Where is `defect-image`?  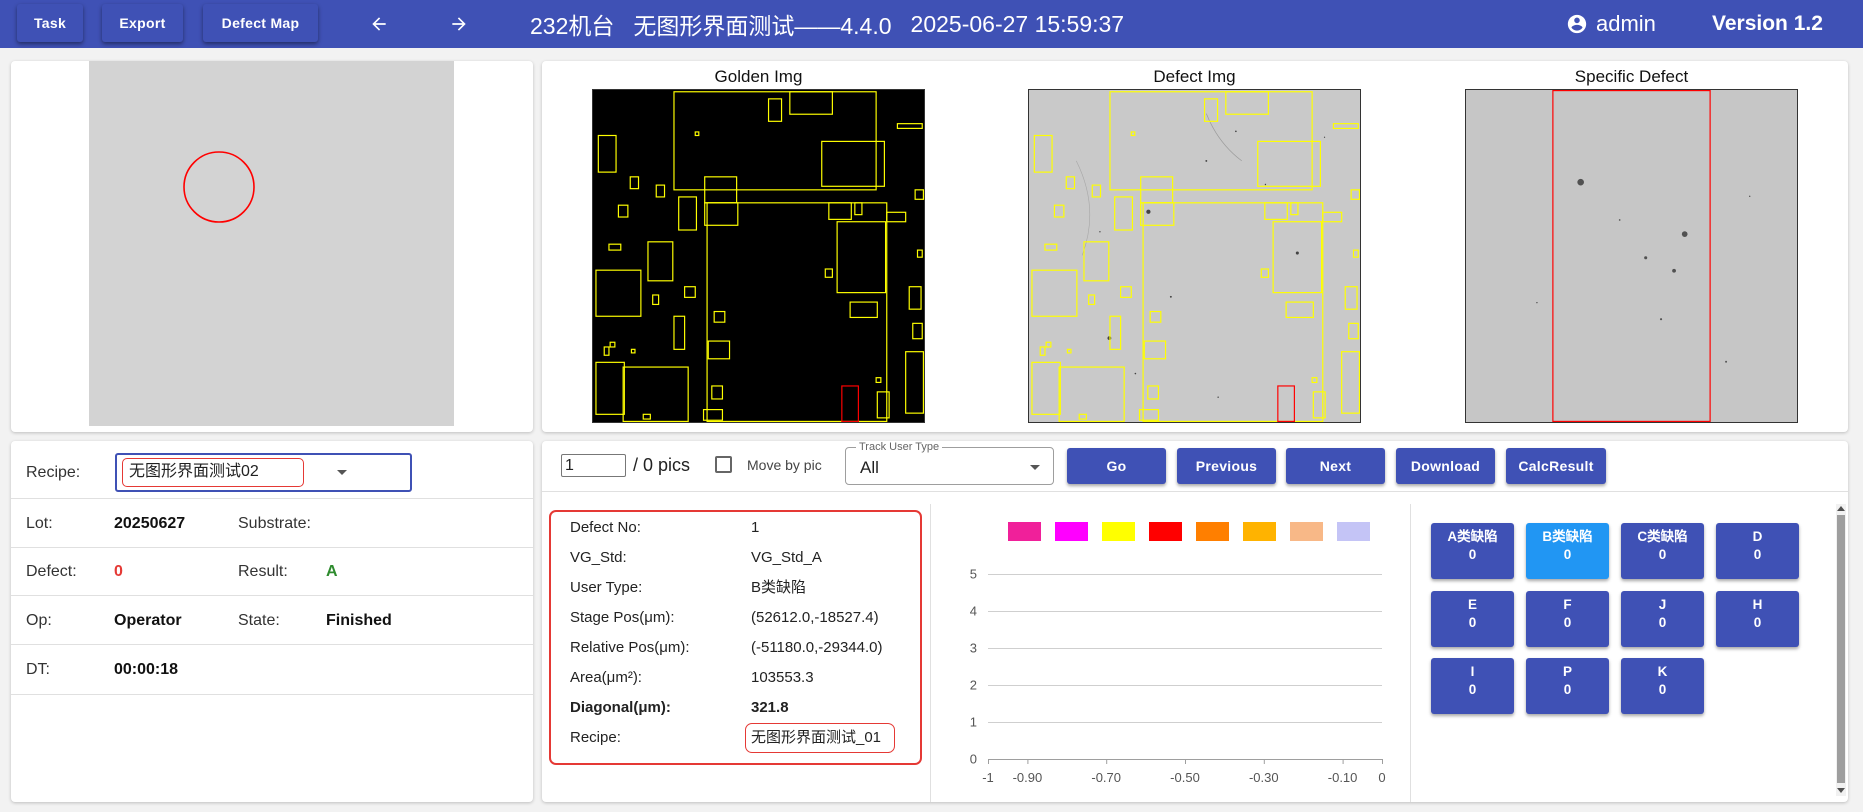
defect-image is located at coordinates (1194, 256).